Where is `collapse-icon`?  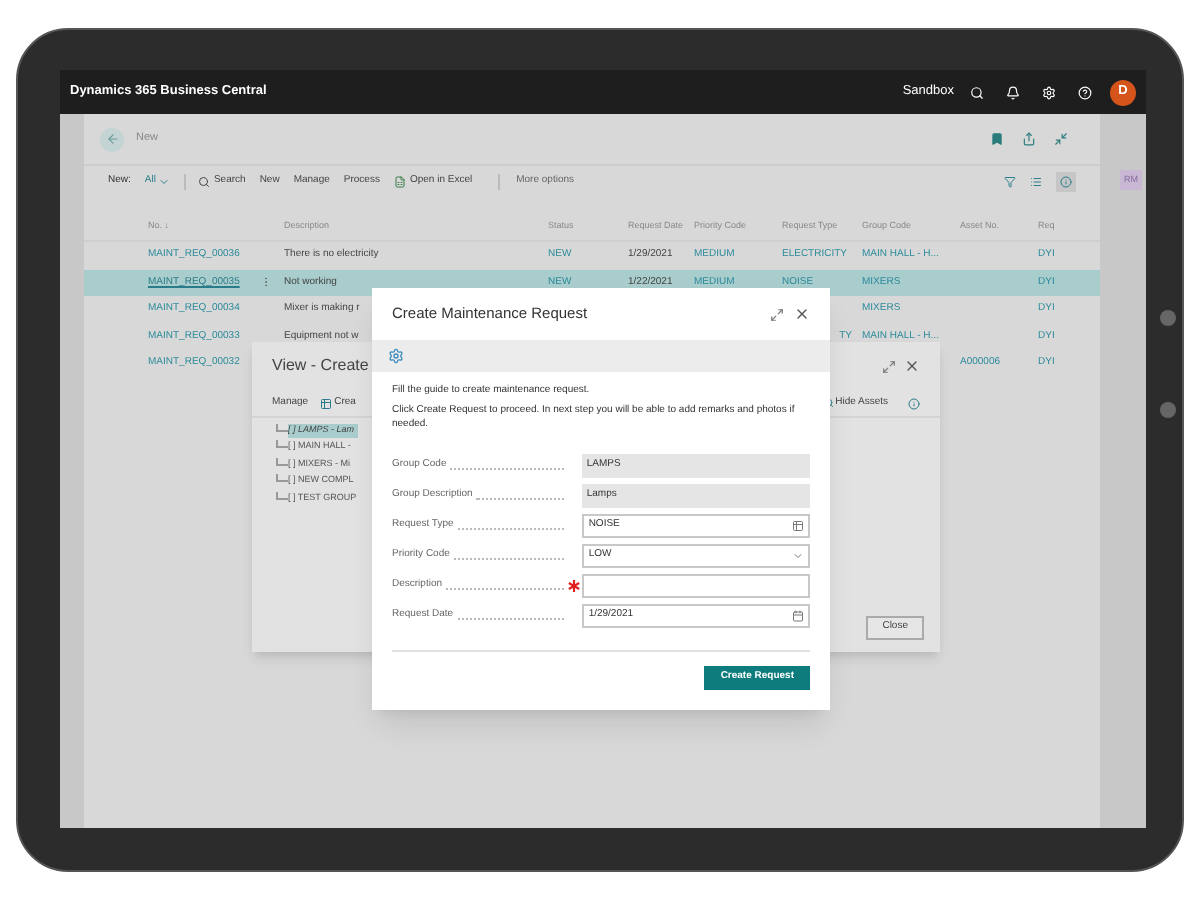
collapse-icon is located at coordinates (1061, 139).